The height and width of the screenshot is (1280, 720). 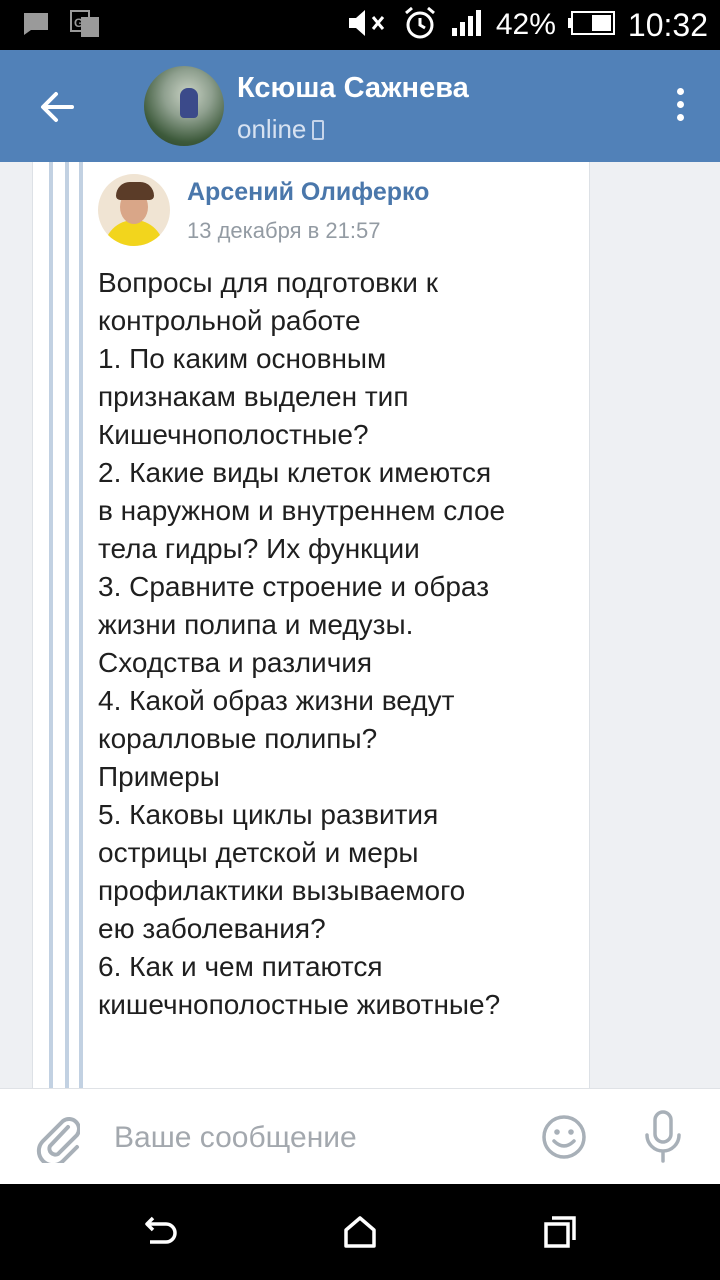 I want to click on message-line: жизни полипа и медузы., so click(x=256, y=624).